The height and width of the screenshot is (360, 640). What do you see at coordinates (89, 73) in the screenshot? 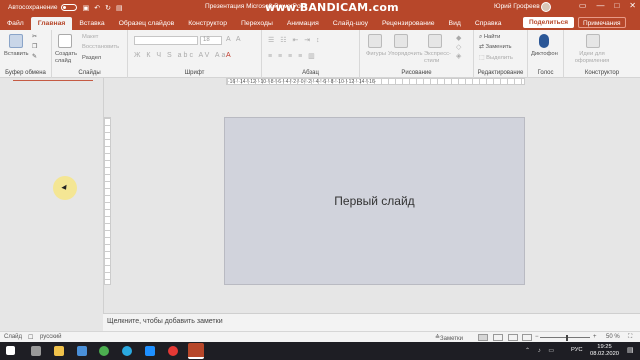
I see `slides-group-label: Слайды` at bounding box center [89, 73].